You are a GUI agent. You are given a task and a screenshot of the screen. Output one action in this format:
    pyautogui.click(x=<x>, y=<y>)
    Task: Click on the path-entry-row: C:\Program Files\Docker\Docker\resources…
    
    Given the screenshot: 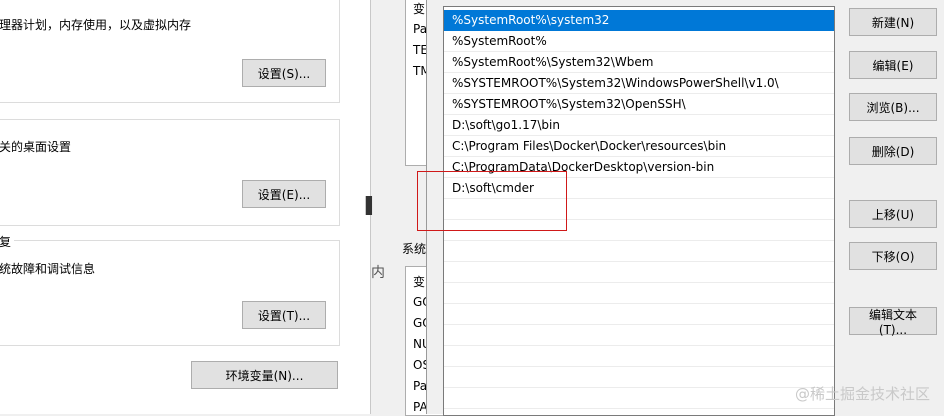 What is the action you would take?
    pyautogui.click(x=639, y=146)
    